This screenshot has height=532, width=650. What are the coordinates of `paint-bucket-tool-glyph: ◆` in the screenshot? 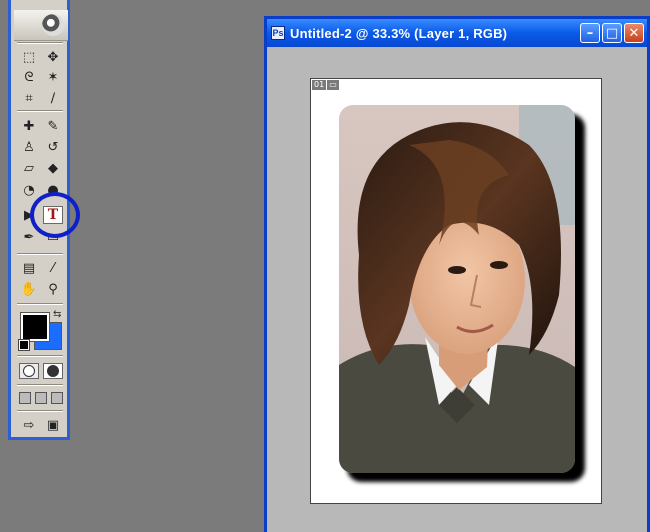 It's located at (53, 168).